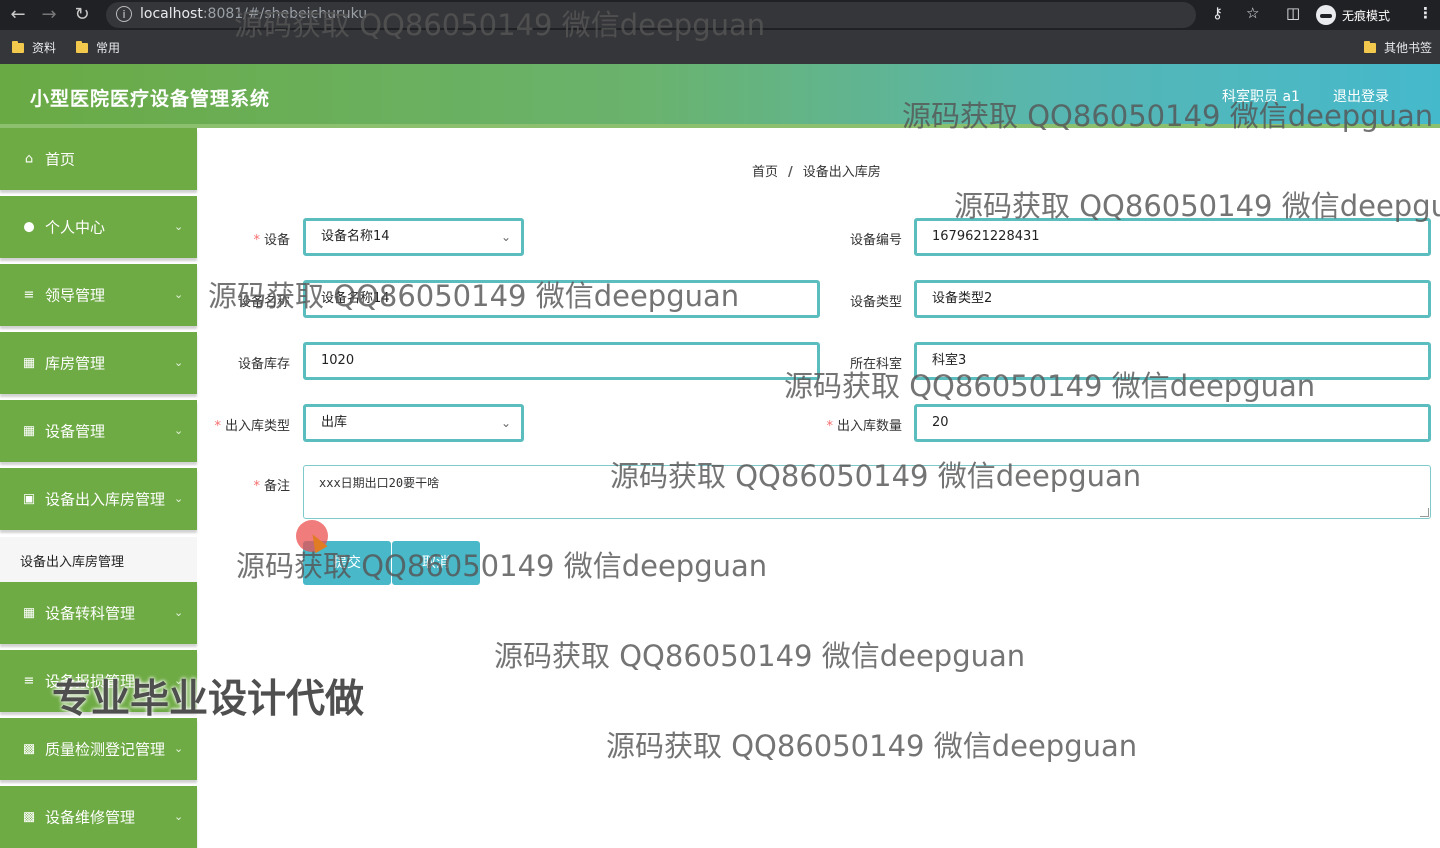  I want to click on home-icon: ⌂, so click(29, 159).